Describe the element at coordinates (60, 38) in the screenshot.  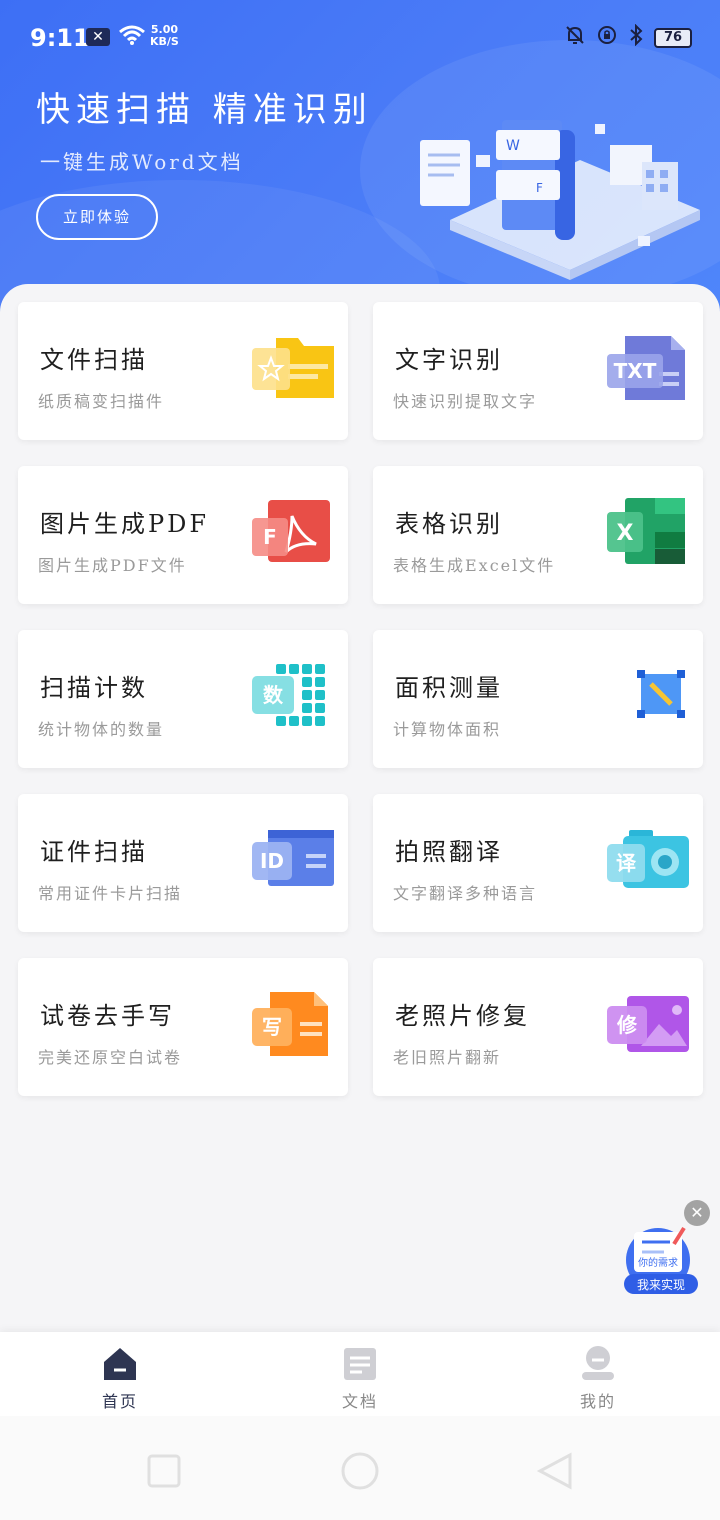
I see `status-time: 9:11` at that location.